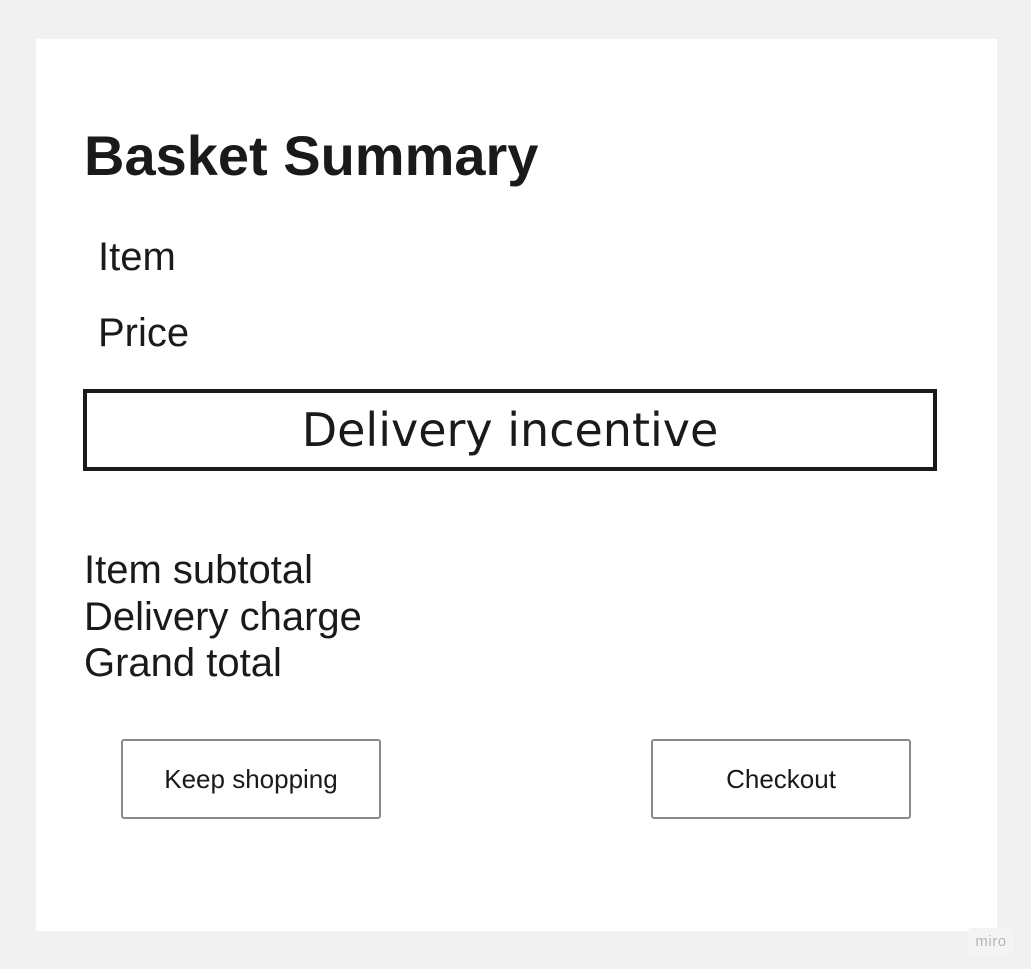  I want to click on delivery-incentive-label: Delivery incentive, so click(510, 430).